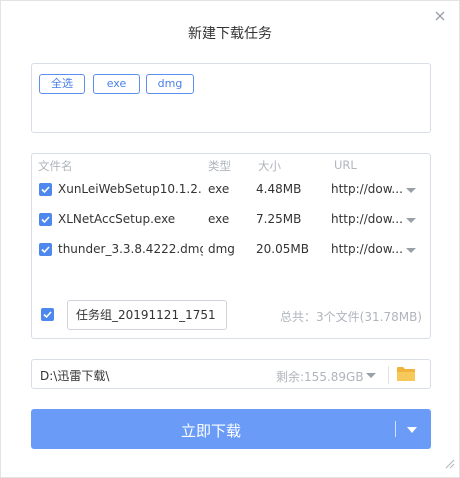  I want to click on download-now-button: 立即下载, so click(231, 429).